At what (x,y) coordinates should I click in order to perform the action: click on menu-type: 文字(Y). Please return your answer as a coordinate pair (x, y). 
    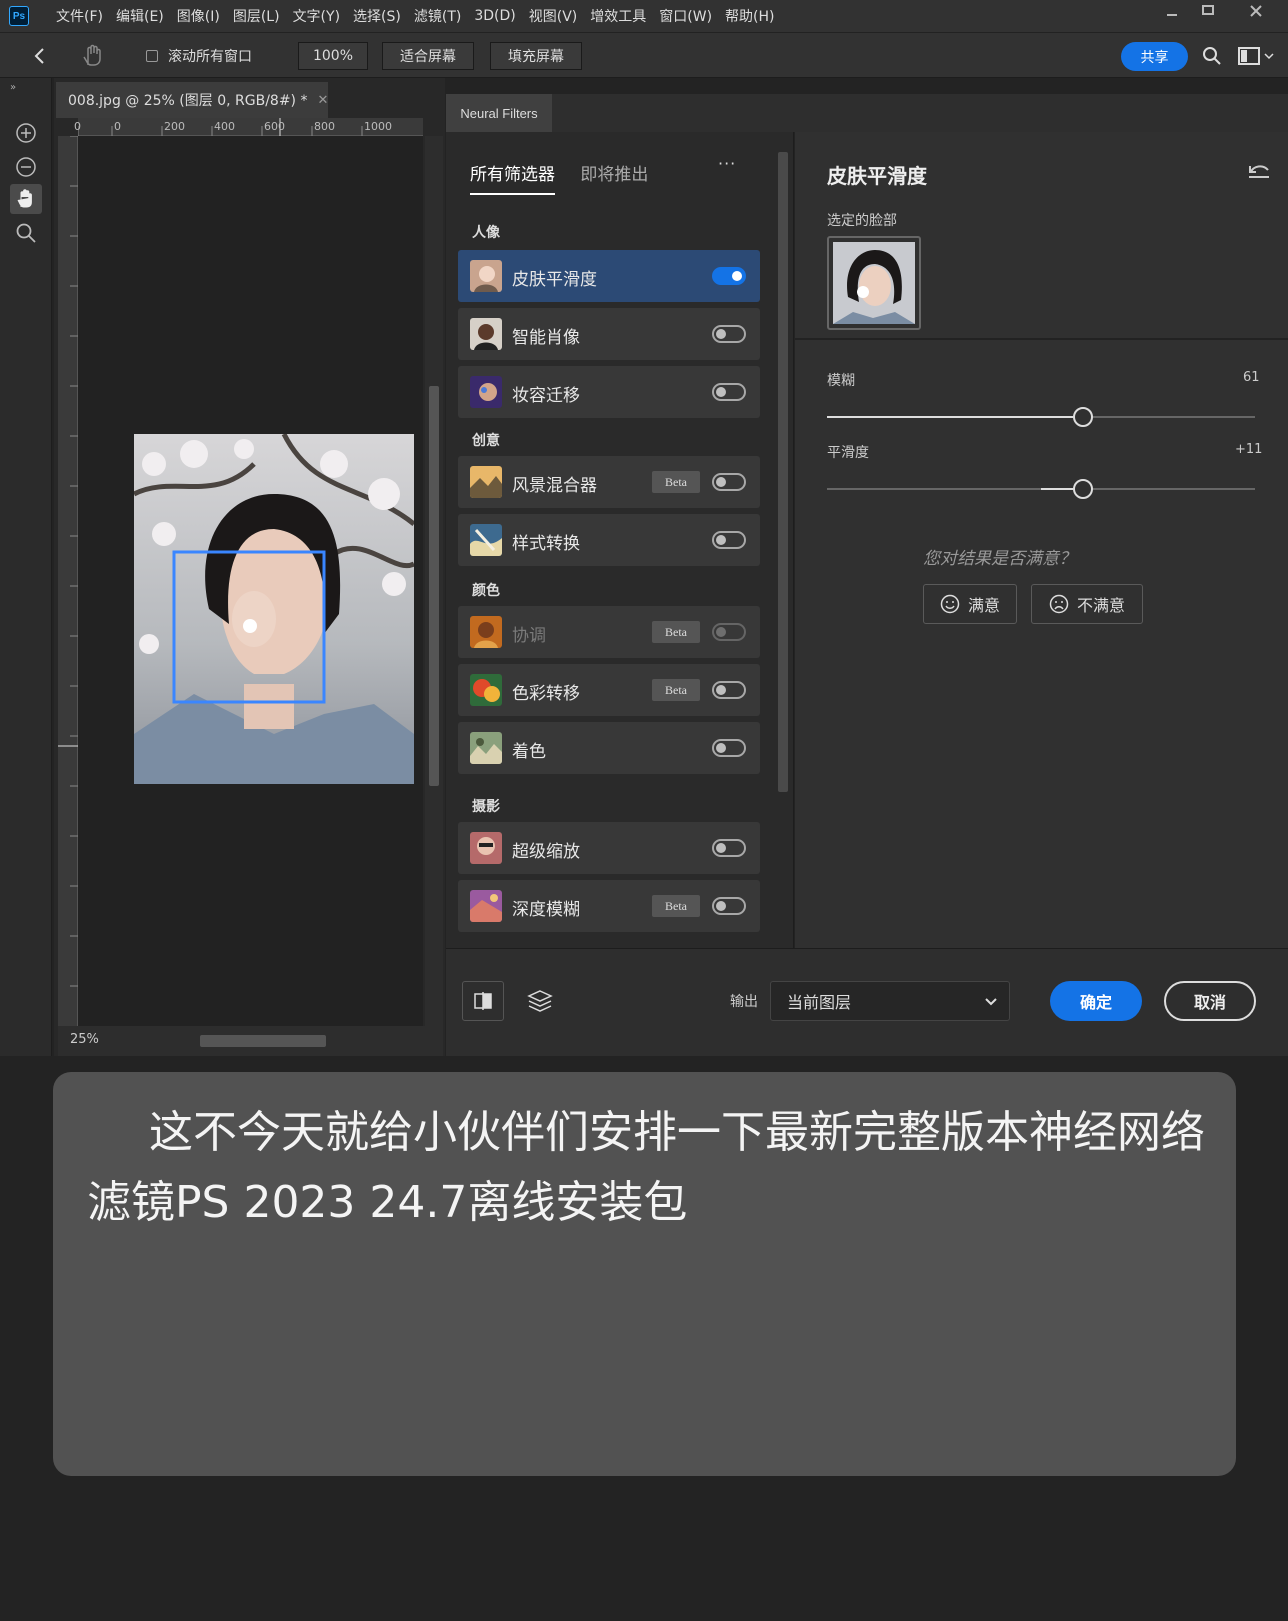
    Looking at the image, I should click on (316, 16).